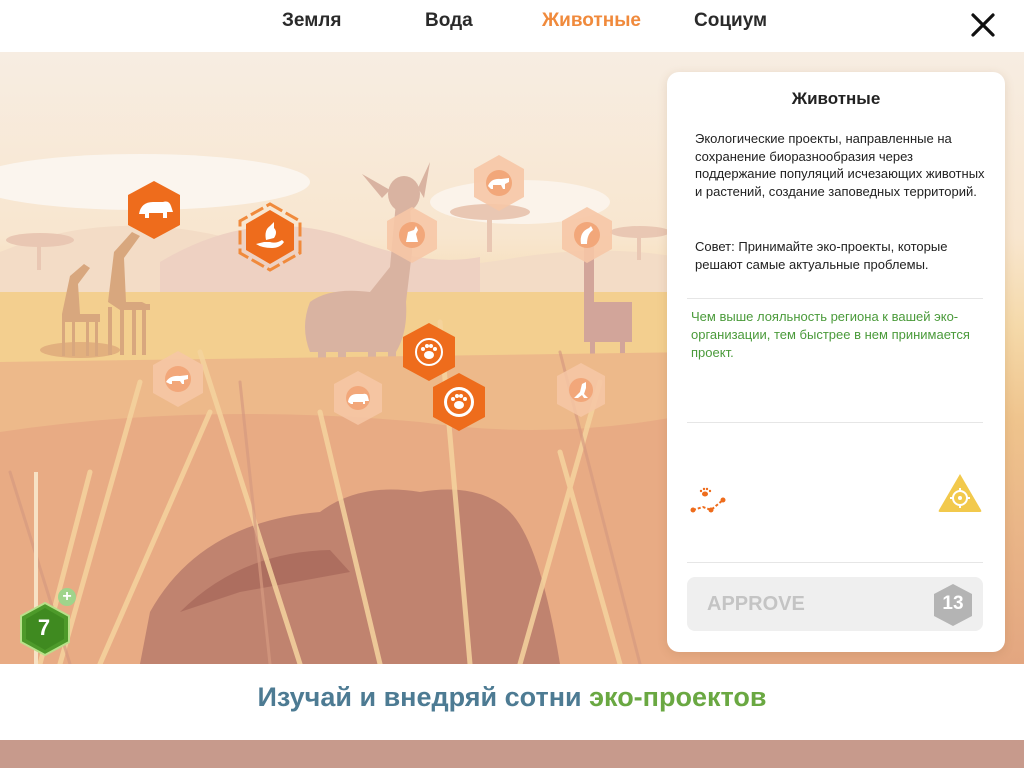  I want to click on approve-cost-number: 13, so click(953, 603).